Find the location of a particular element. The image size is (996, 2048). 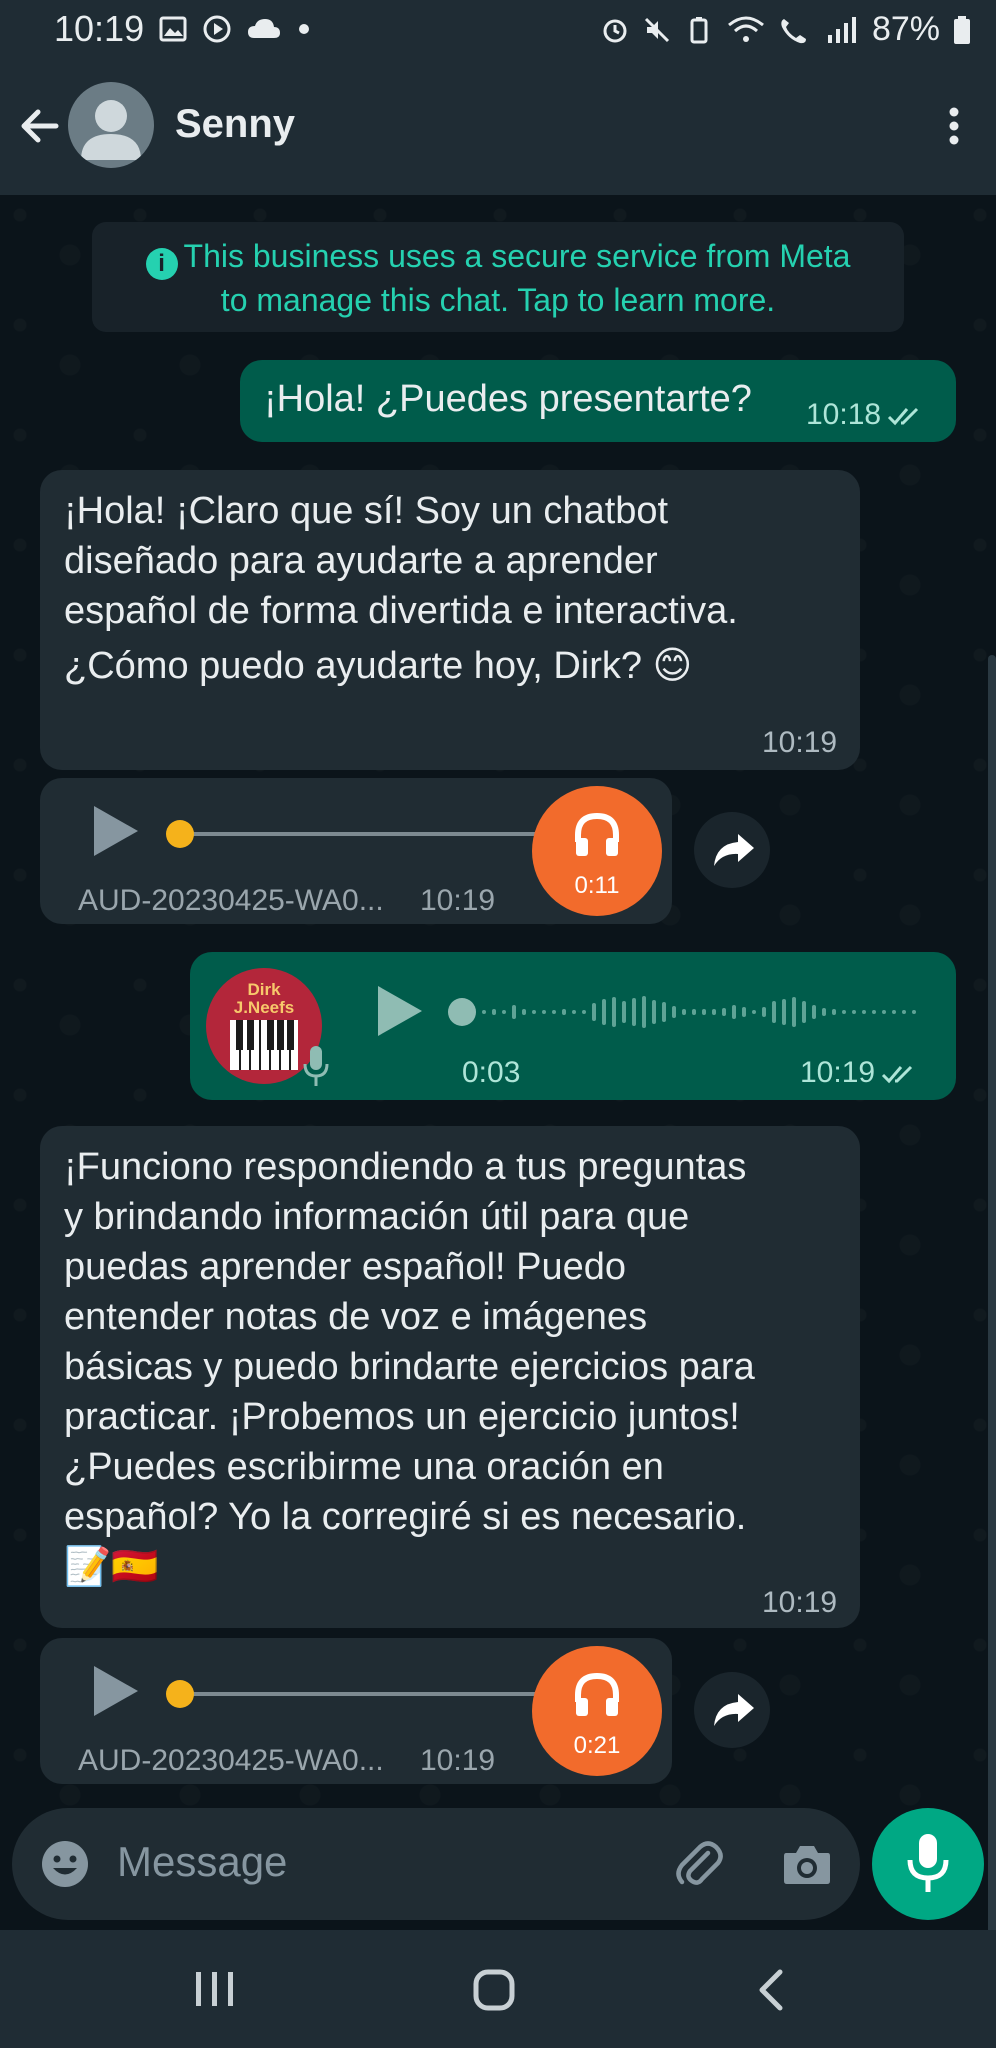

chat-scrollbar is located at coordinates (992, 1325).